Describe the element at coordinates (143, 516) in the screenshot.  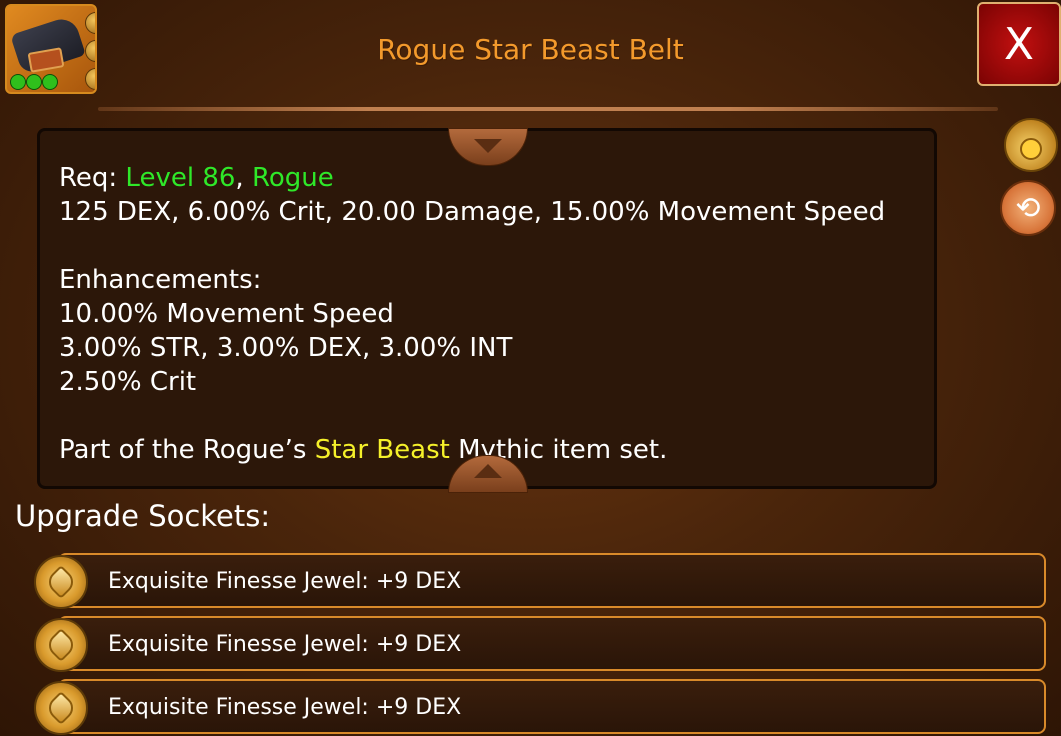
I see `upgrade-sockets-label: Upgrade Sockets:` at that location.